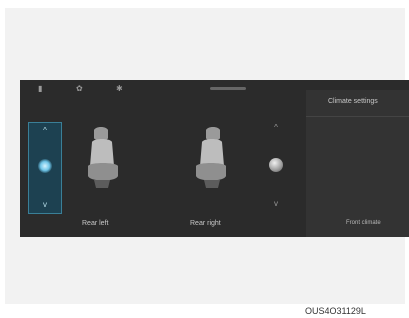  What do you see at coordinates (101, 158) in the screenshot?
I see `rear-left-seat-icon` at bounding box center [101, 158].